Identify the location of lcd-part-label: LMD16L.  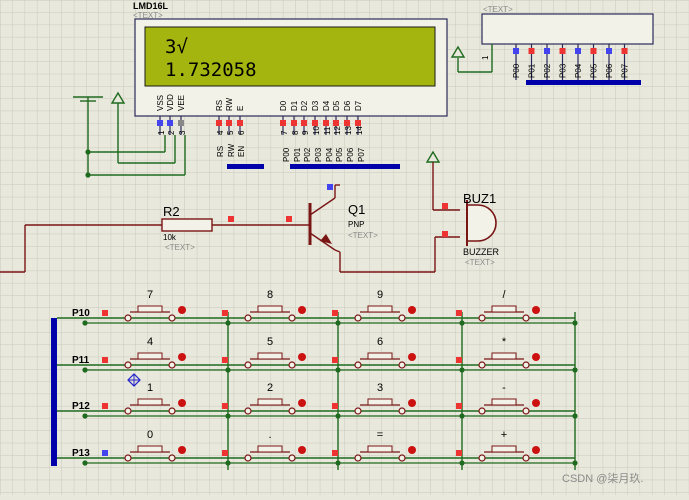
(151, 6).